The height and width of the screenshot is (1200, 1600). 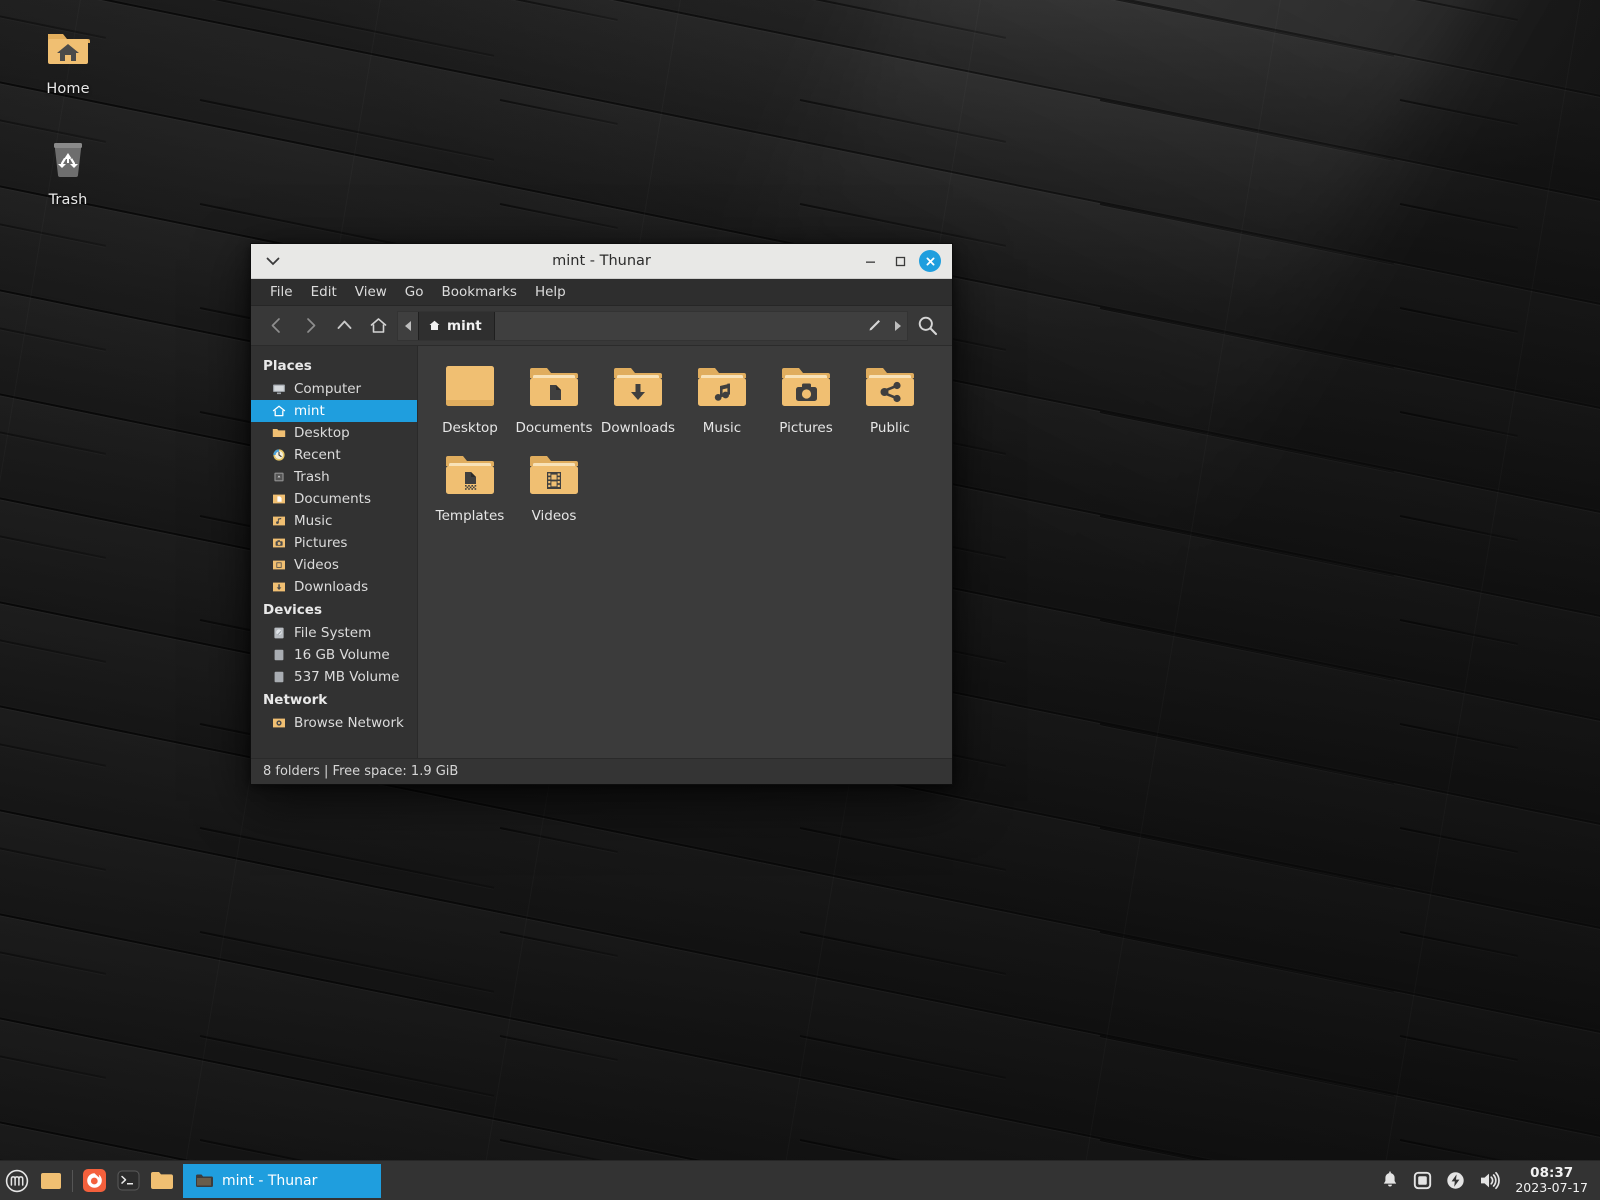 I want to click on toolbar: mint, so click(x=601, y=326).